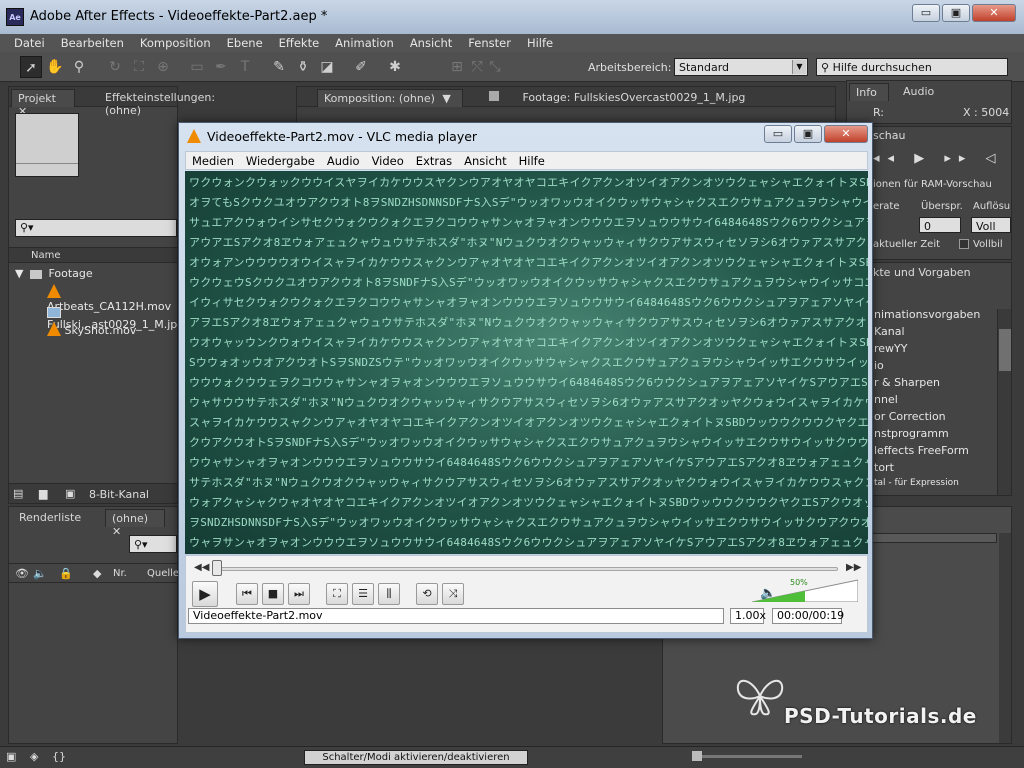 Image resolution: width=1024 pixels, height=768 pixels. Describe the element at coordinates (18, 493) in the screenshot. I see `interpret-footage-icon: ▤` at that location.